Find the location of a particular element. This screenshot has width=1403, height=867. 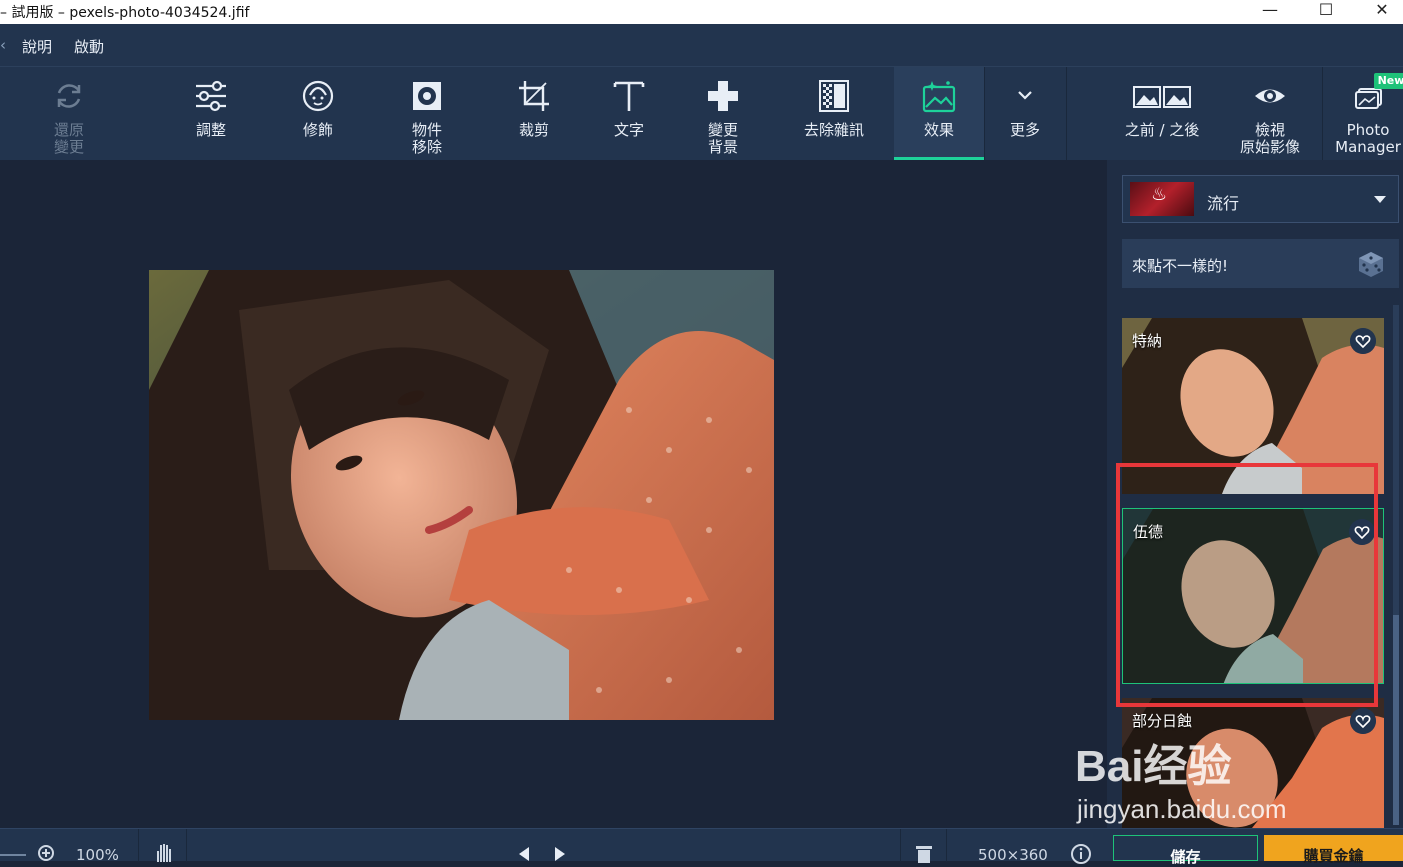

eye-icon is located at coordinates (1270, 96).